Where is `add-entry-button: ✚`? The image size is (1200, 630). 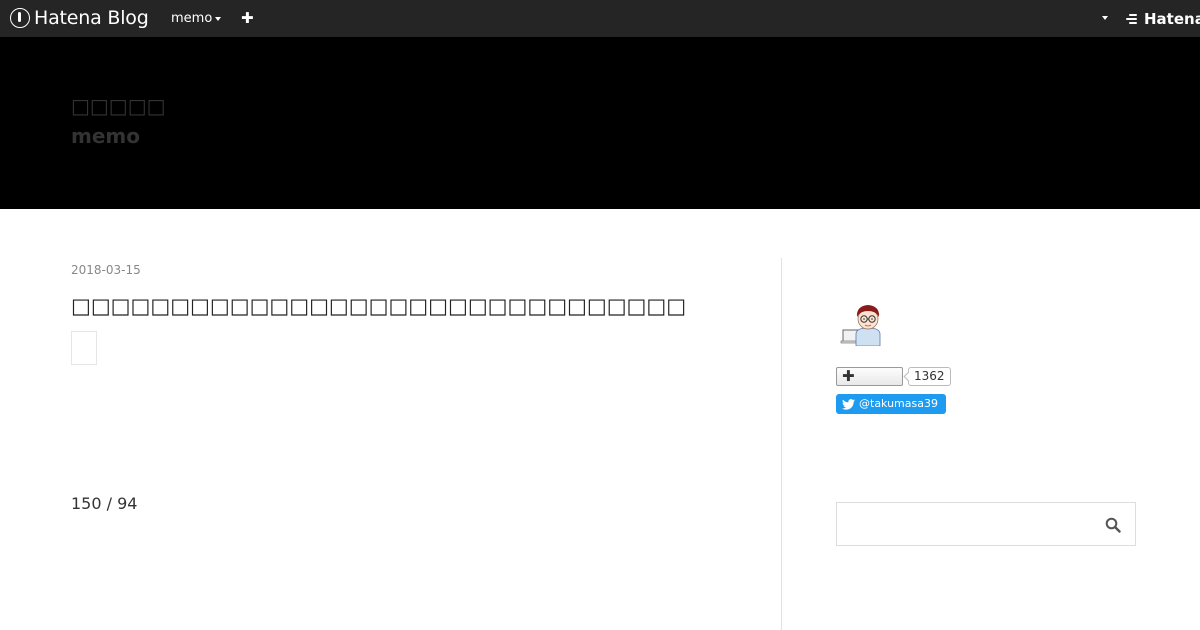
add-entry-button: ✚ is located at coordinates (247, 18).